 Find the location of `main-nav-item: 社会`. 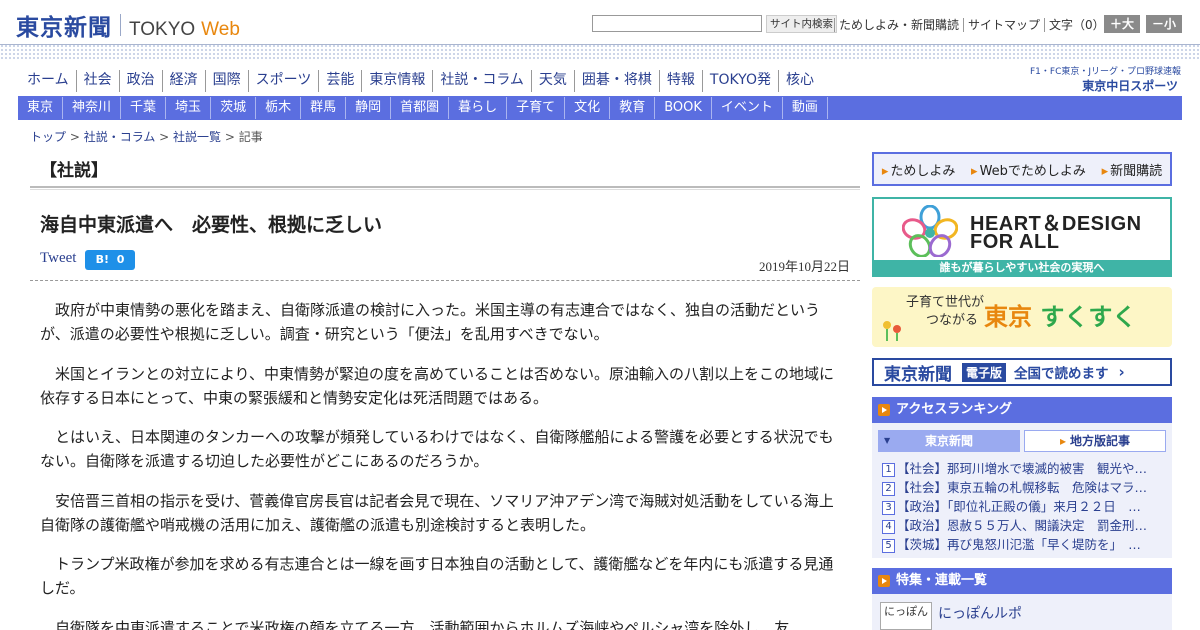

main-nav-item: 社会 is located at coordinates (97, 81).